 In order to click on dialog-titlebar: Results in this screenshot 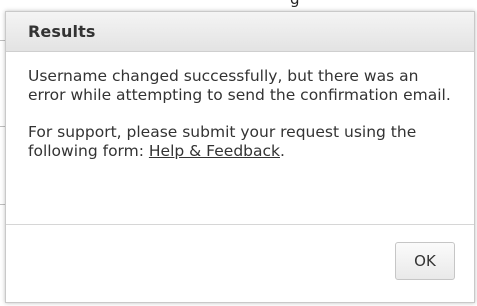, I will do `click(240, 32)`.